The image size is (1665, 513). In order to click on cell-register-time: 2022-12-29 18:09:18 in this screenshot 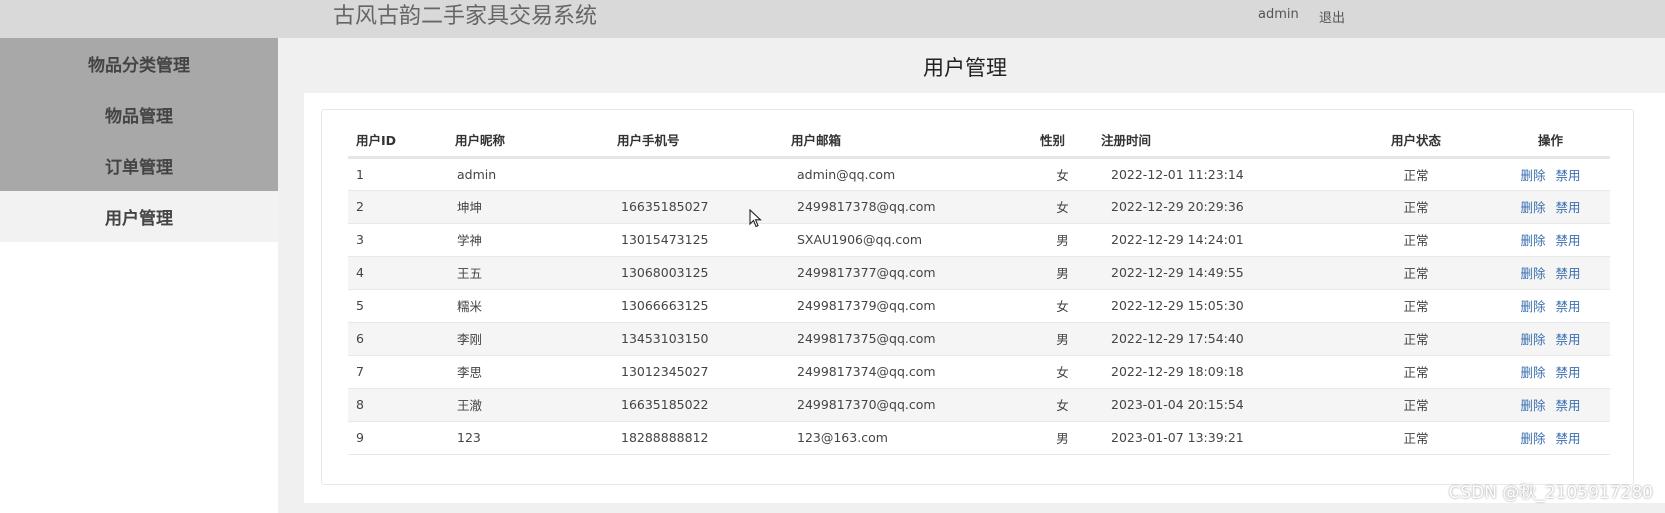, I will do `click(1217, 372)`.